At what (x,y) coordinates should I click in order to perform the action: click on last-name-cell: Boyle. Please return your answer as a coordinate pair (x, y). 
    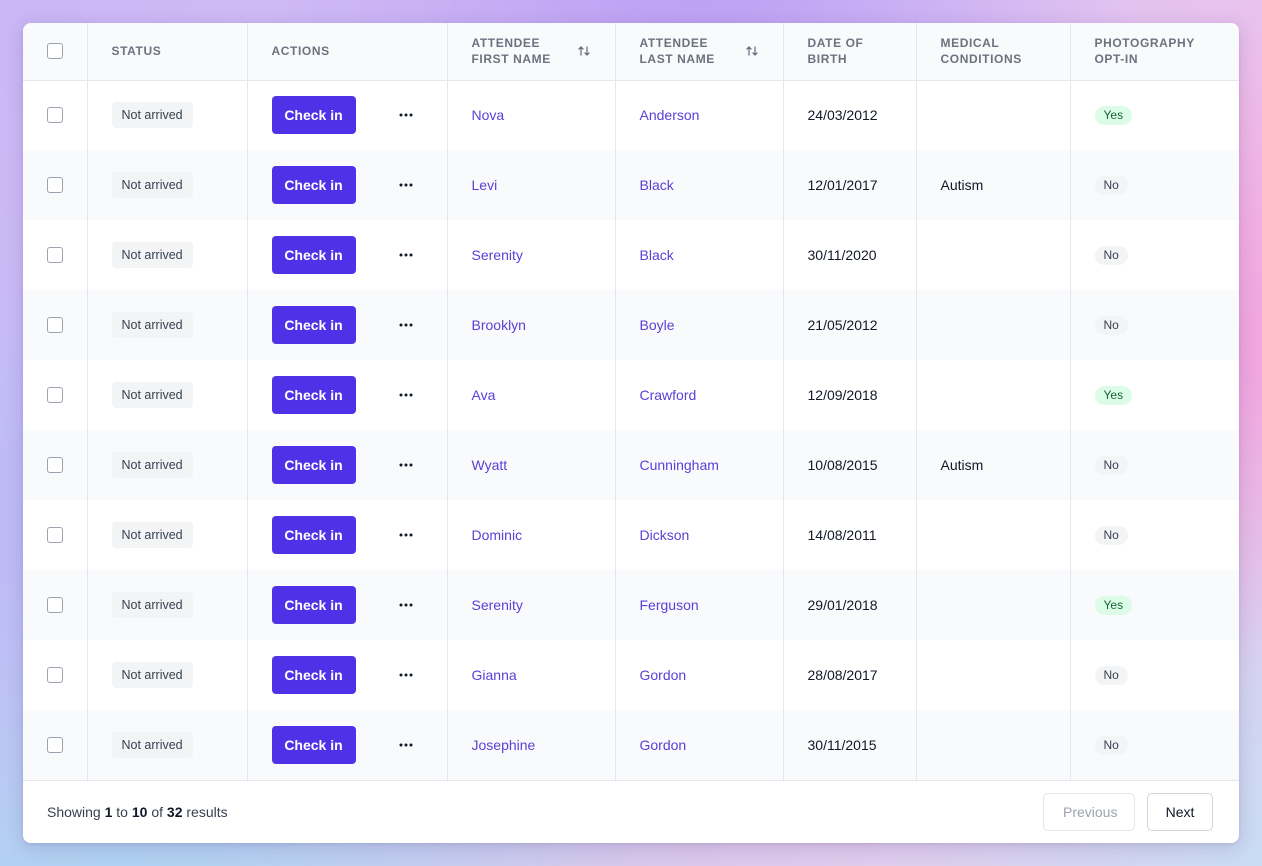
    Looking at the image, I should click on (699, 325).